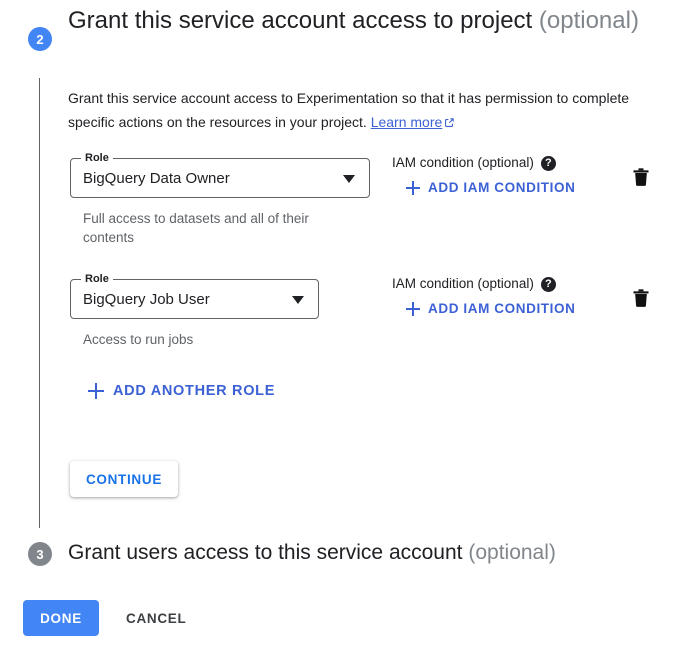 The height and width of the screenshot is (650, 677). I want to click on learn-more-label: Learn more, so click(406, 122).